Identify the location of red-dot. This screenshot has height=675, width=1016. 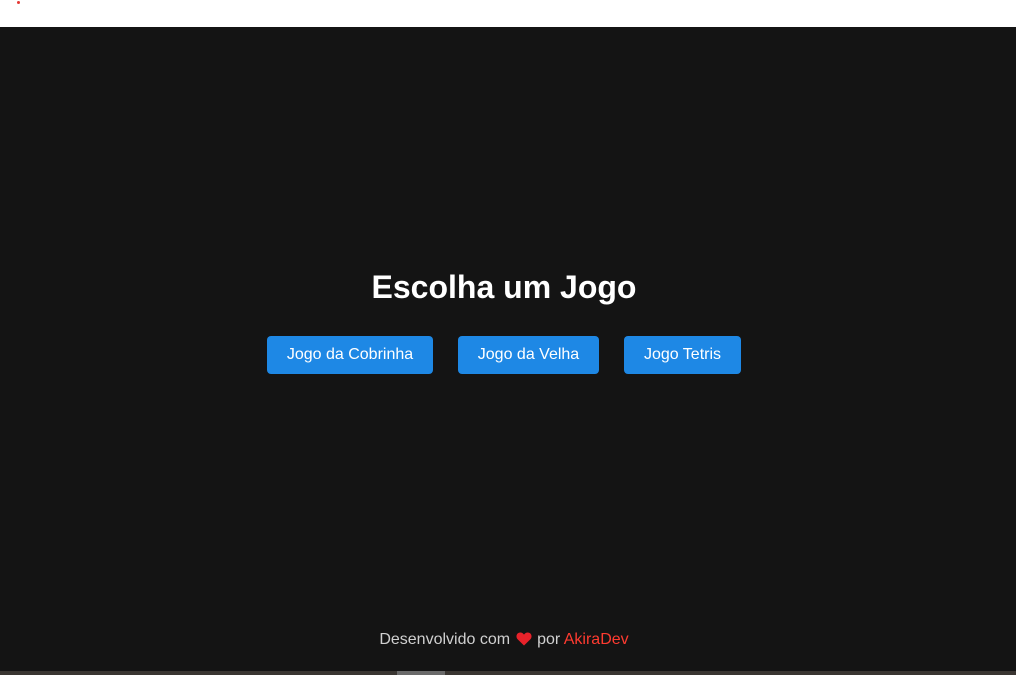
(18, 2).